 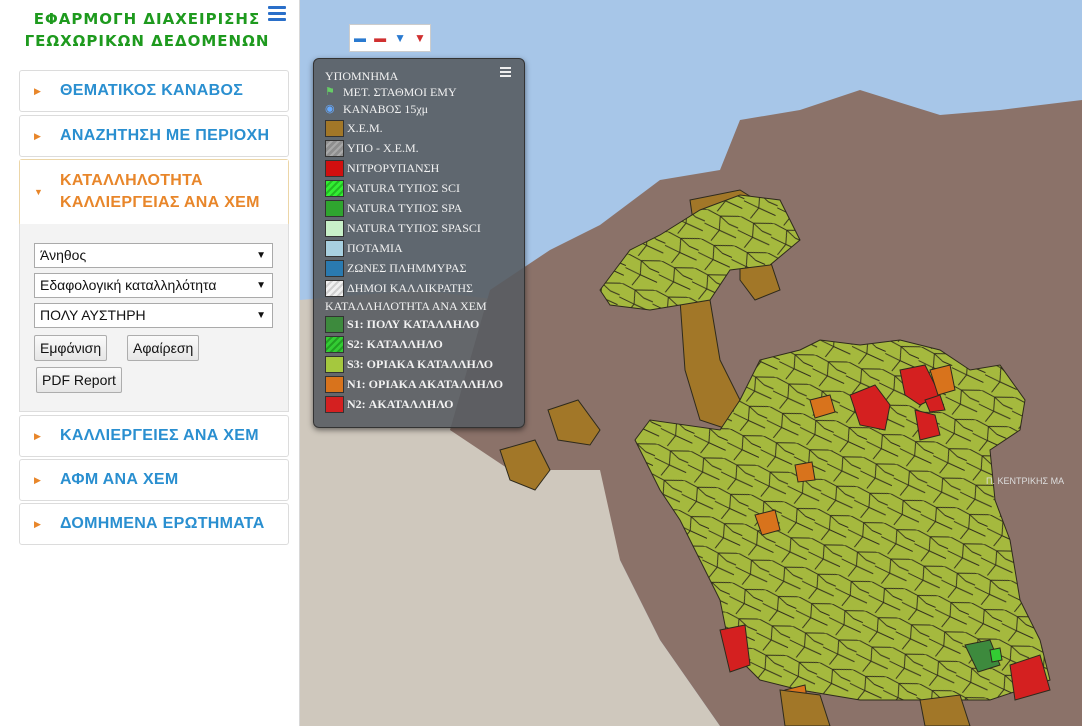 I want to click on legend-label: S1: ΠΟΛΥ ΚΑΤΑΛΛΗΛΟ, so click(x=413, y=323).